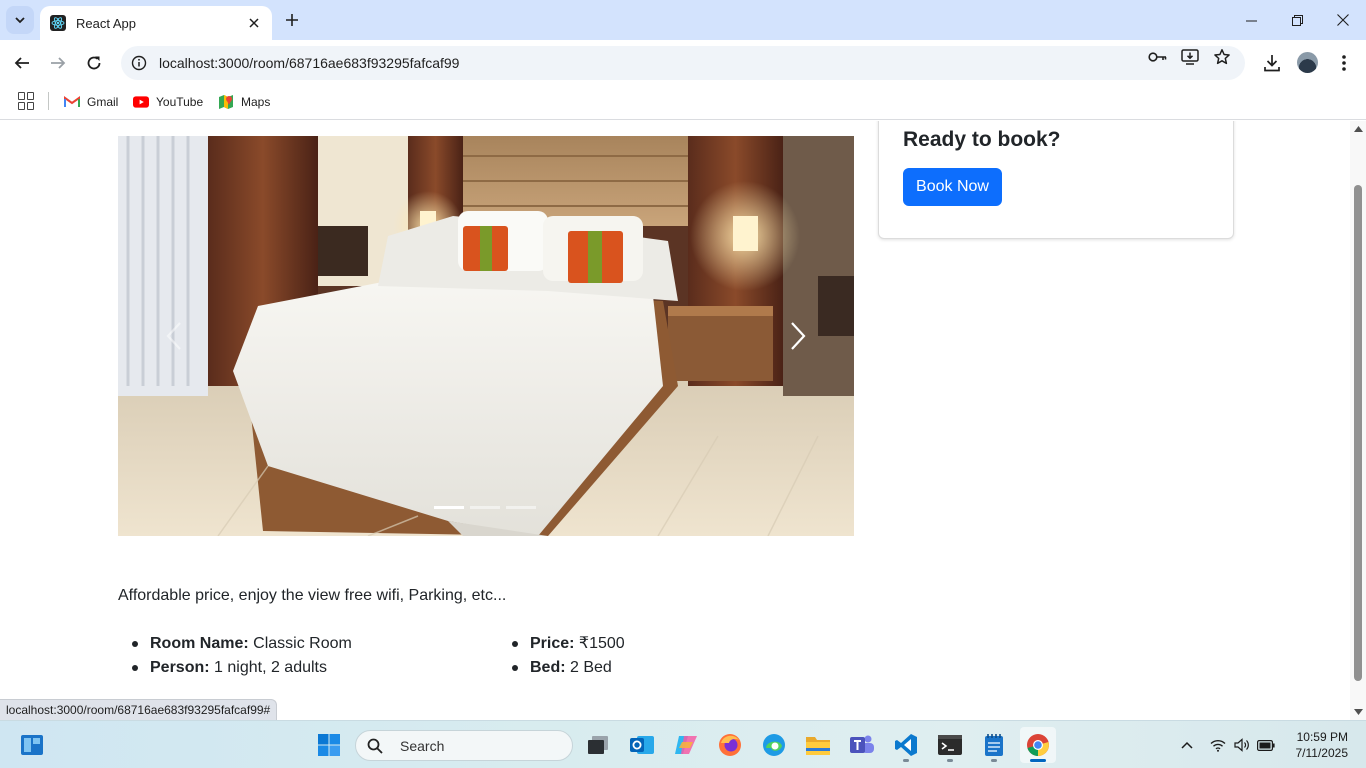 The image size is (1366, 768). What do you see at coordinates (1322, 737) in the screenshot?
I see `clock-time: 10:59 PM` at bounding box center [1322, 737].